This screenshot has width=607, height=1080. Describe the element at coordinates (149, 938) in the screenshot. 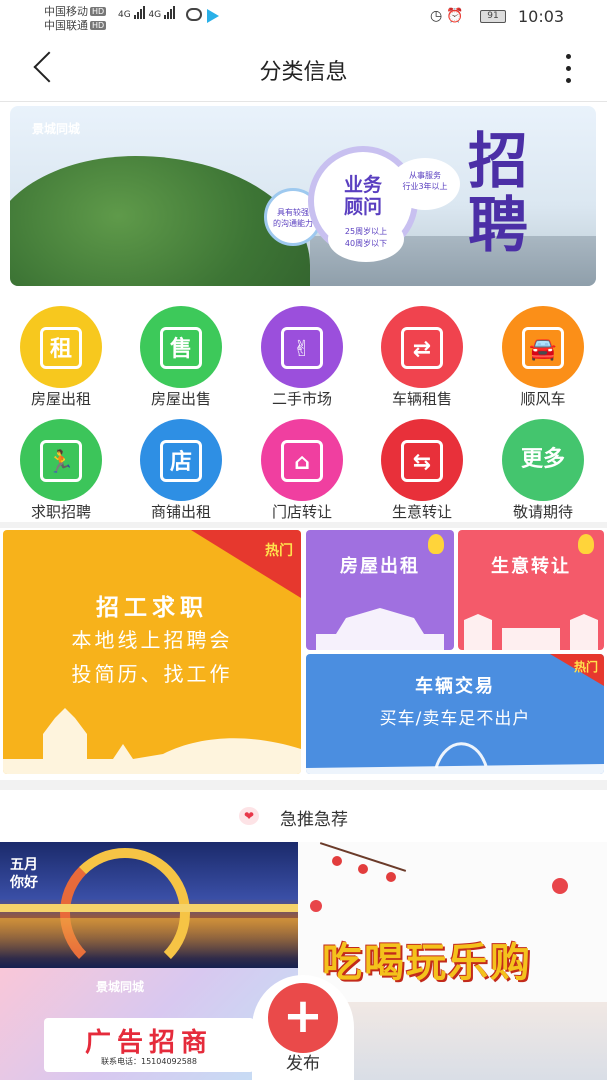

I see `water-reflection` at that location.